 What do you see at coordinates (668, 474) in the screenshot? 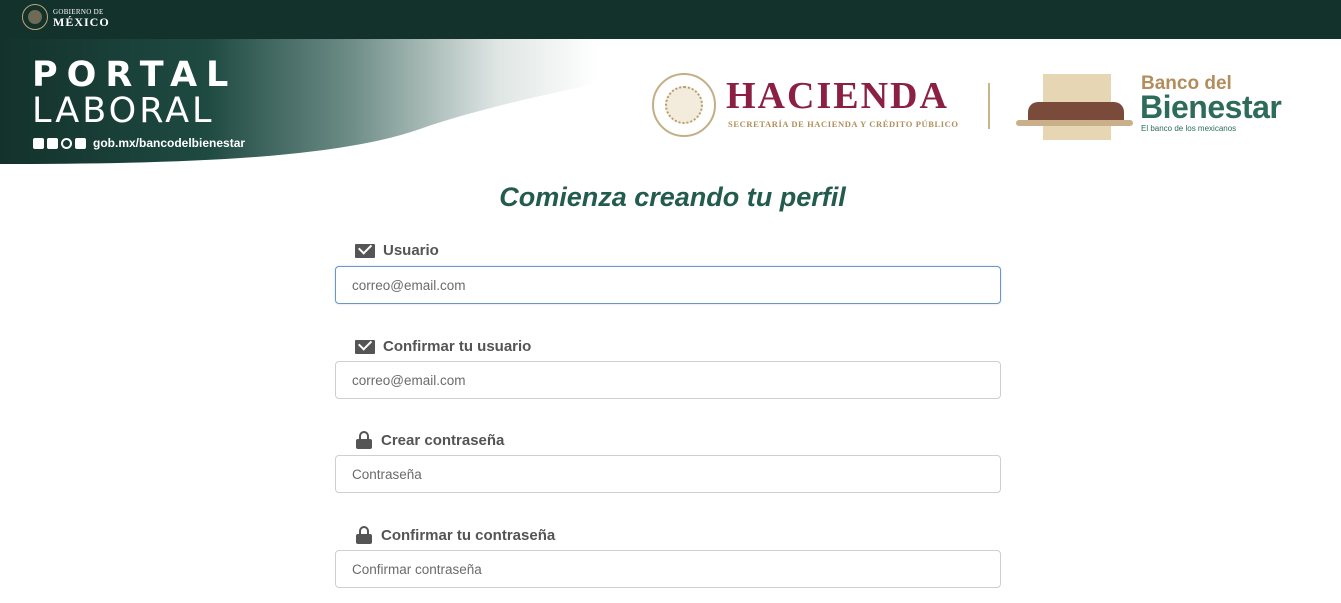
I see `crear-contrasena-input` at bounding box center [668, 474].